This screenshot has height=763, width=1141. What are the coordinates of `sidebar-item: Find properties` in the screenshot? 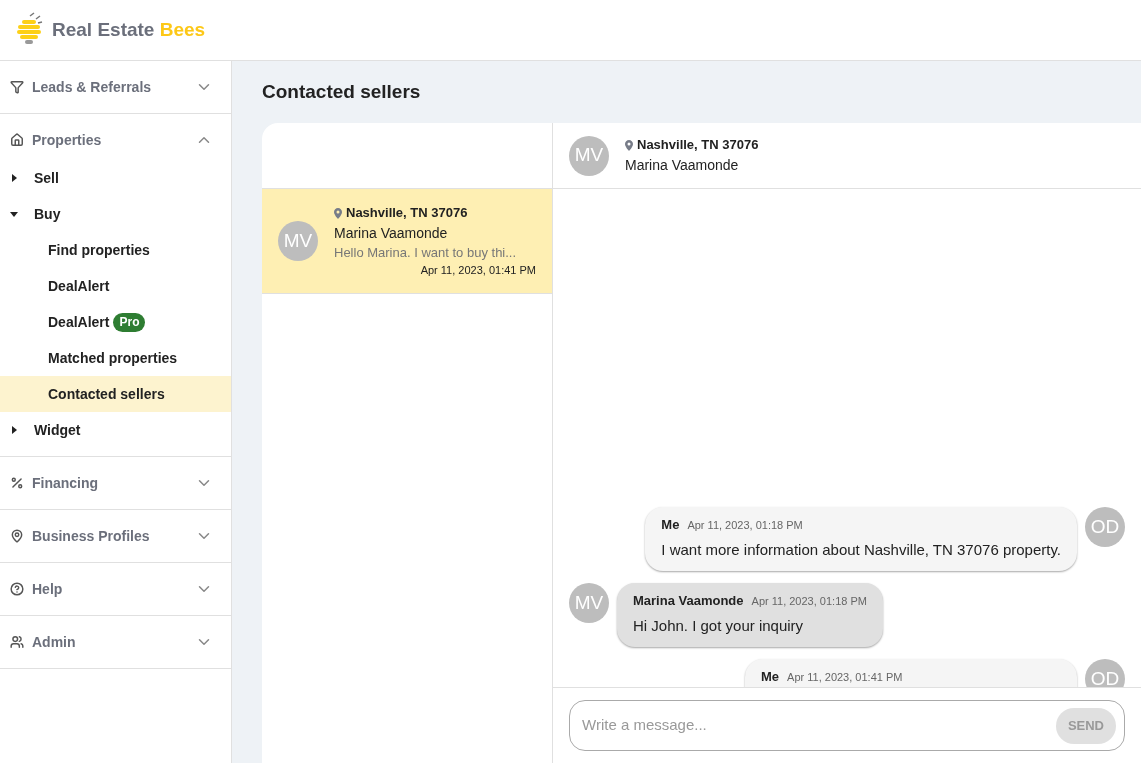 It's located at (115, 250).